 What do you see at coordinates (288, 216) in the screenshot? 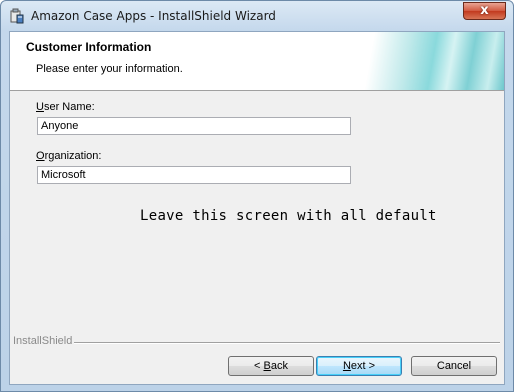
I see `instruction-note: Leave this screen with all default` at bounding box center [288, 216].